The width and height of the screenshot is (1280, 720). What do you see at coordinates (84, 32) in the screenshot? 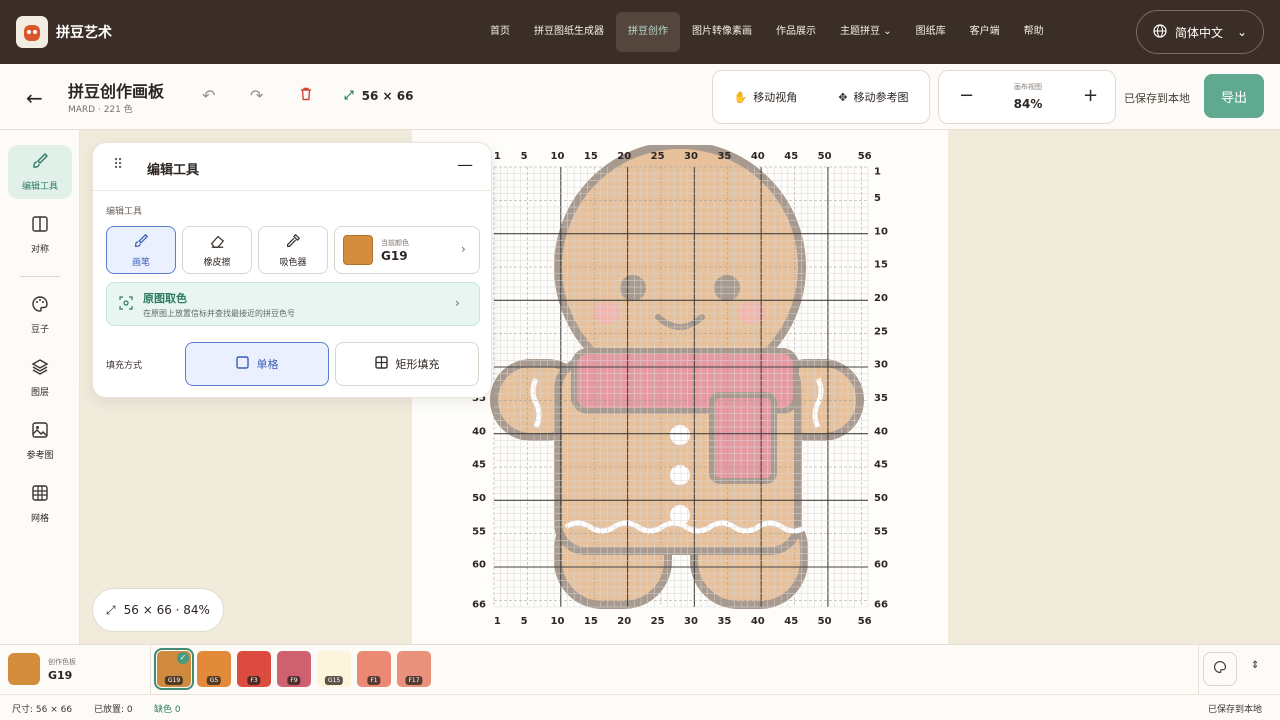
I see `brand-name: 拼豆艺术` at bounding box center [84, 32].